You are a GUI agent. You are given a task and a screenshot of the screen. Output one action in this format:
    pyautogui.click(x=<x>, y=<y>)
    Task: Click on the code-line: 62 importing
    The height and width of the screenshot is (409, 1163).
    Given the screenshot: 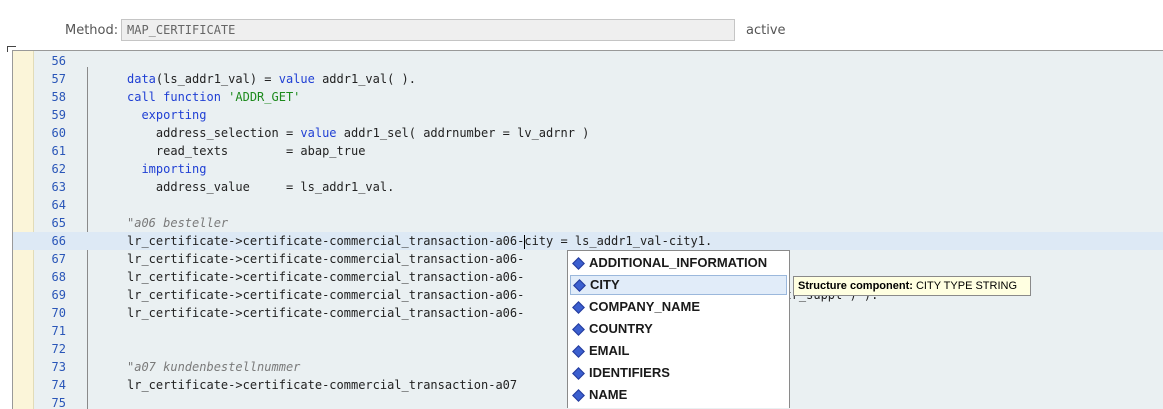 What is the action you would take?
    pyautogui.click(x=588, y=169)
    